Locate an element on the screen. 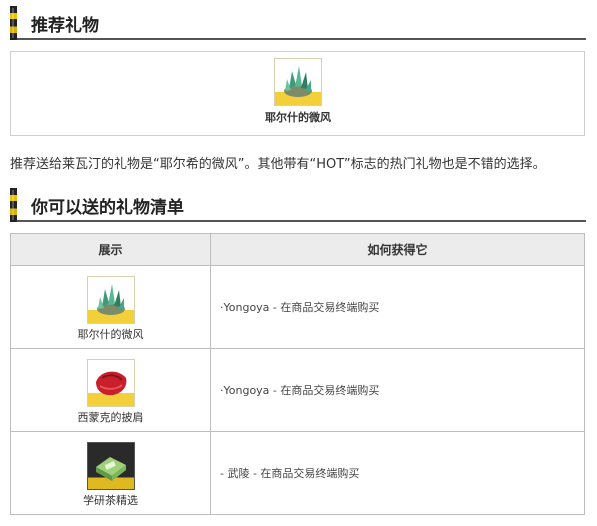  gift-name: 学研茶精选 is located at coordinates (110, 500).